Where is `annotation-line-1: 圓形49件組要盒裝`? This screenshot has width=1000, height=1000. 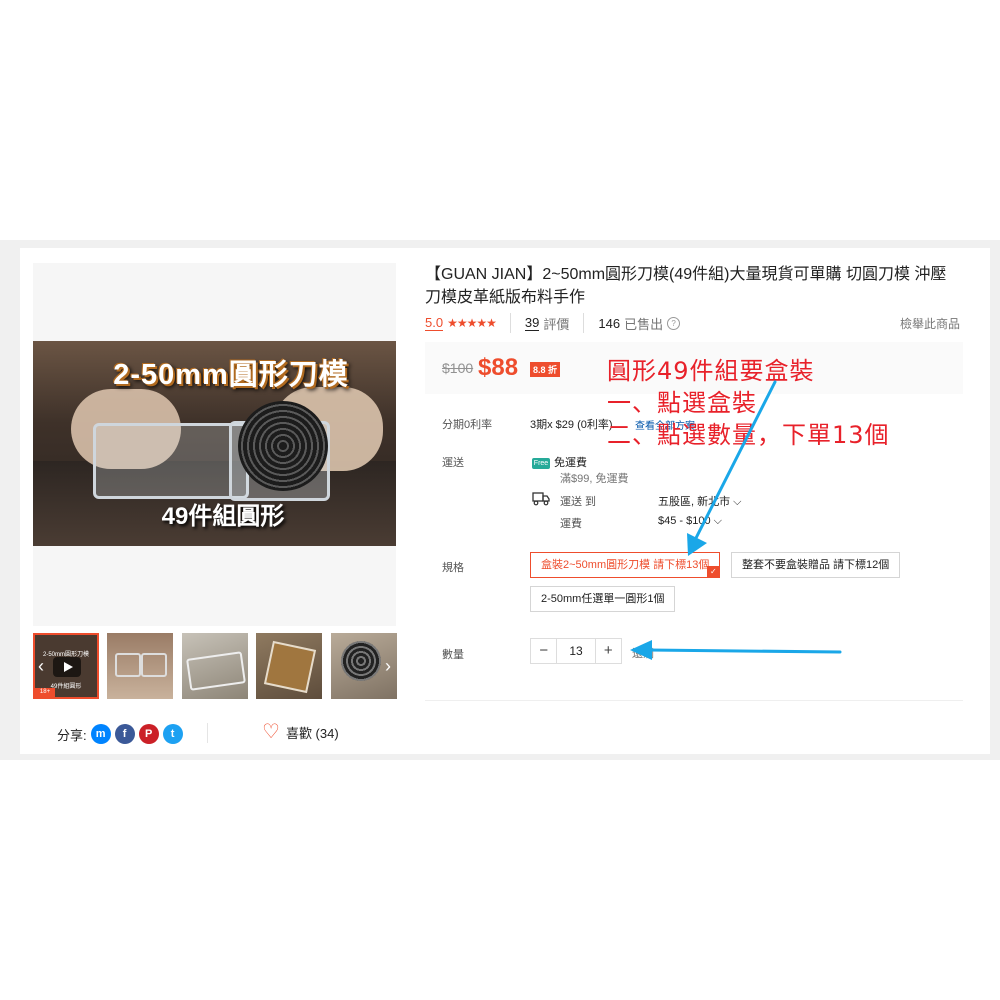
annotation-line-1: 圓形49件組要盒裝 is located at coordinates (711, 371).